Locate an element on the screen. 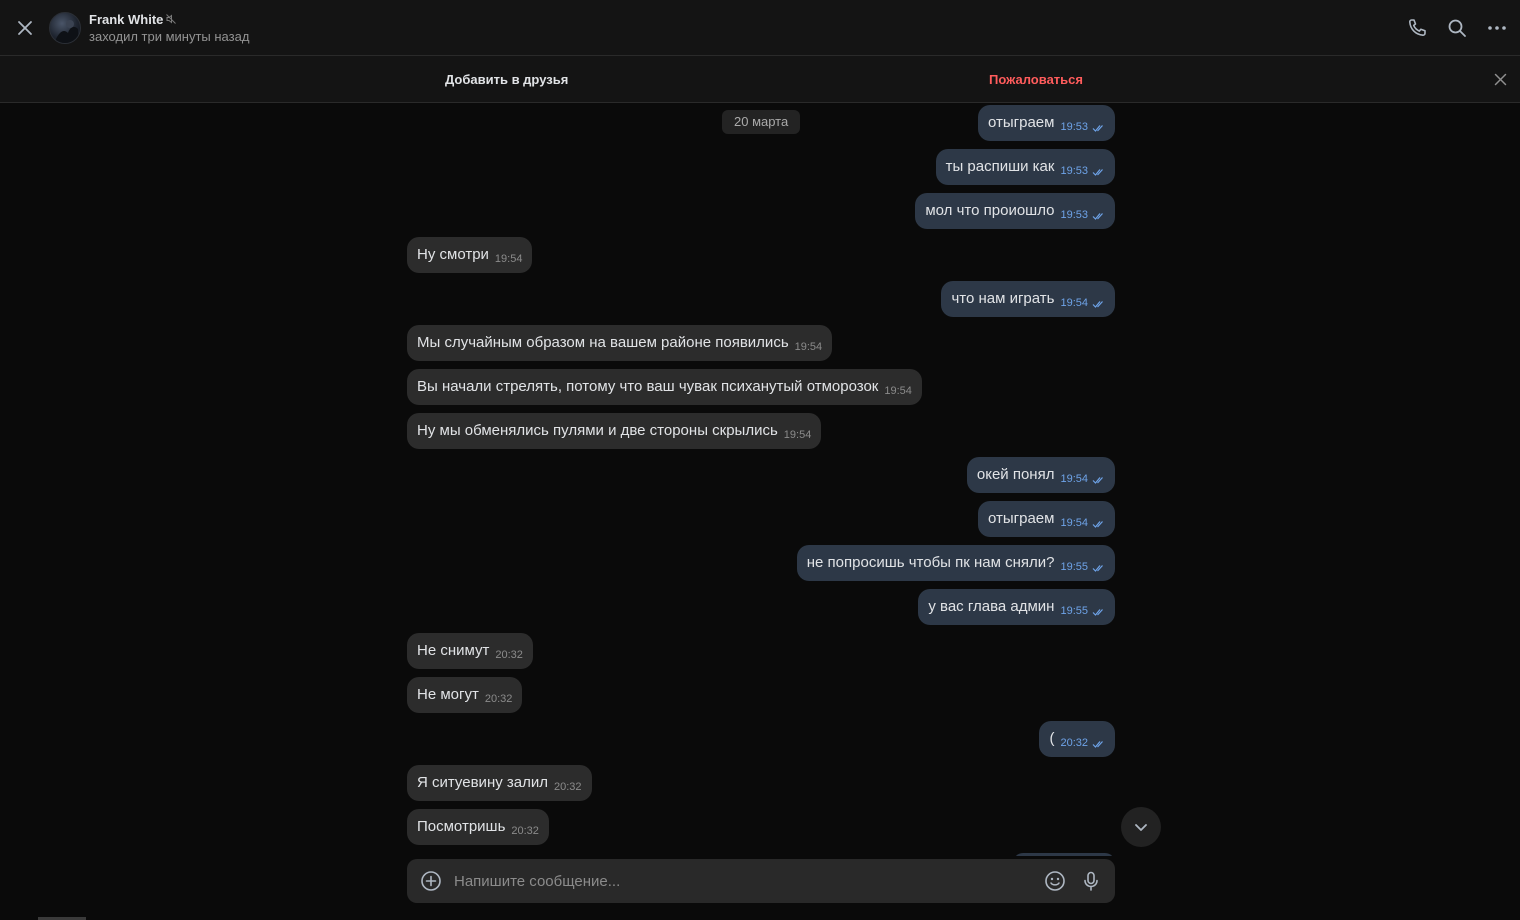  message-outgoing: окей понял 19:54 is located at coordinates (1040, 475).